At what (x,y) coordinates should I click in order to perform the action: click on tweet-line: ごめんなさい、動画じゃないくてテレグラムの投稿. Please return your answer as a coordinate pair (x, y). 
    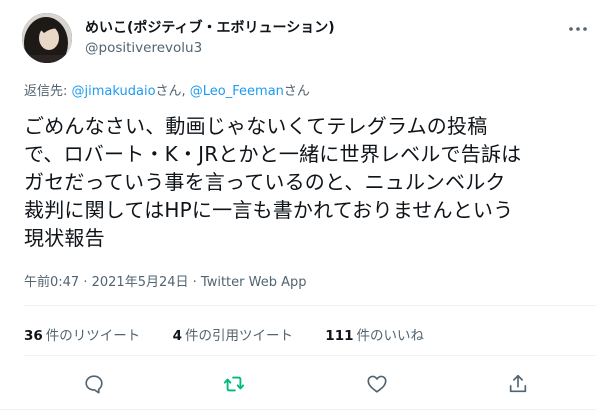
    Looking at the image, I should click on (256, 126).